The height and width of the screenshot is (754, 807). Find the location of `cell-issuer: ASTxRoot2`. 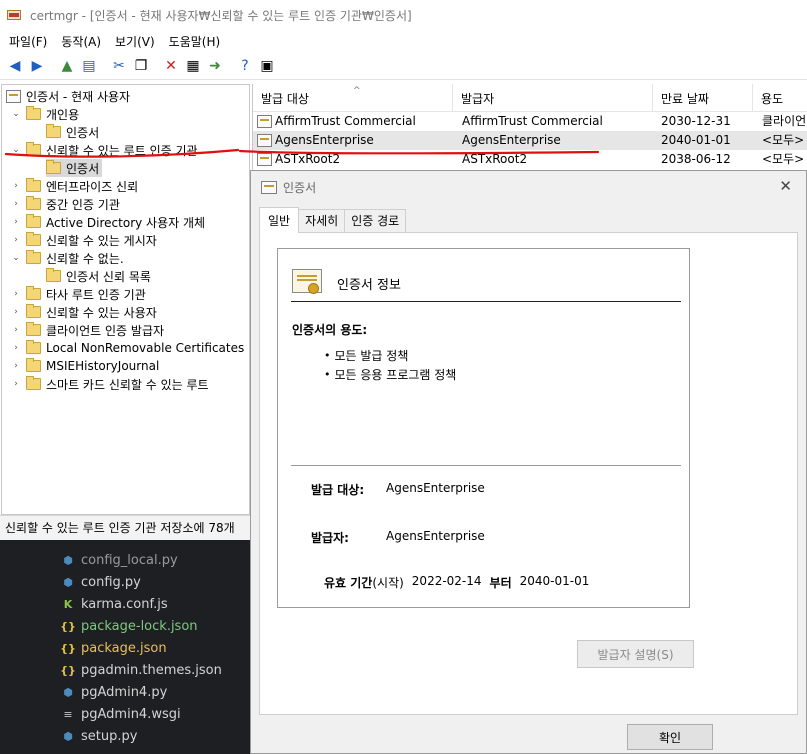

cell-issuer: ASTxRoot2 is located at coordinates (495, 159).